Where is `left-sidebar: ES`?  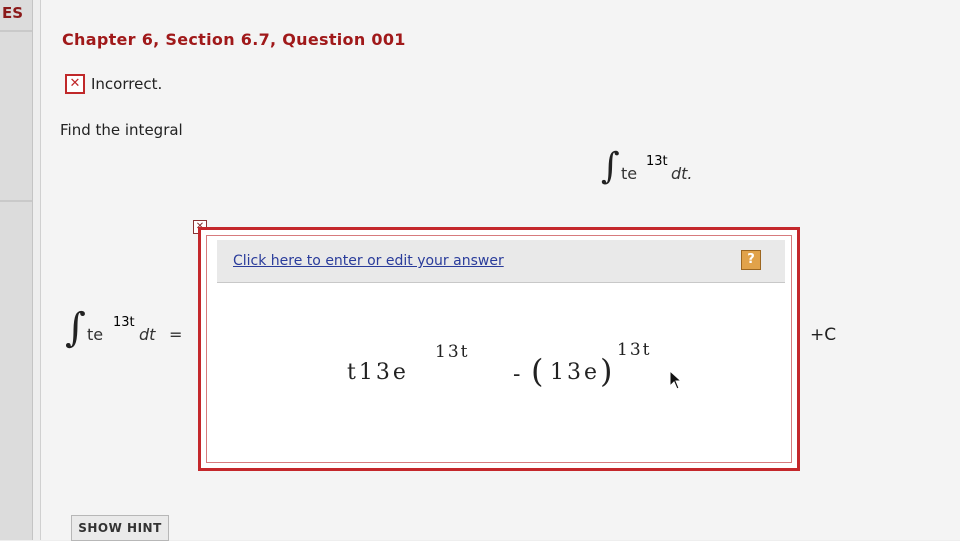 left-sidebar: ES is located at coordinates (16, 270).